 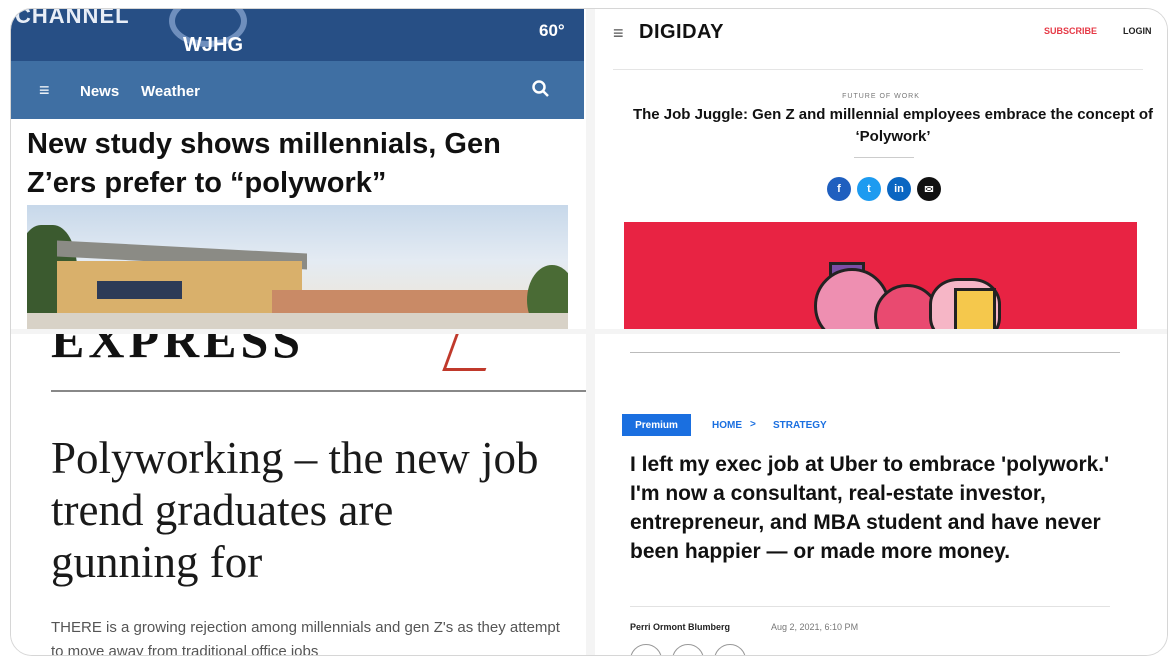 I want to click on crest-icon, so click(x=470, y=352).